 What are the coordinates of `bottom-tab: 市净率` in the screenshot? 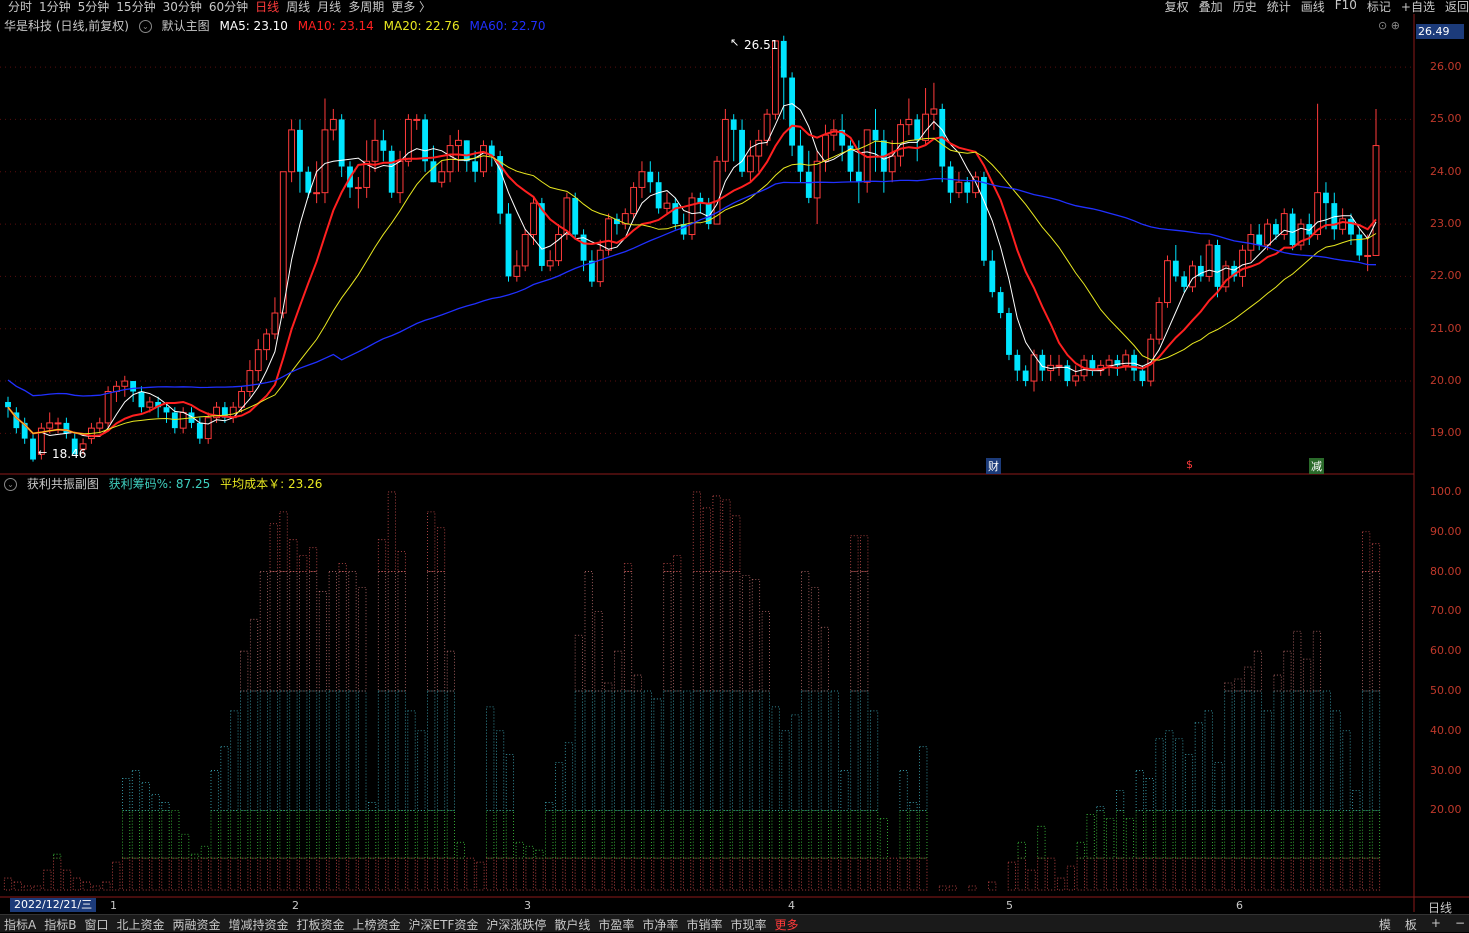 It's located at (660, 924).